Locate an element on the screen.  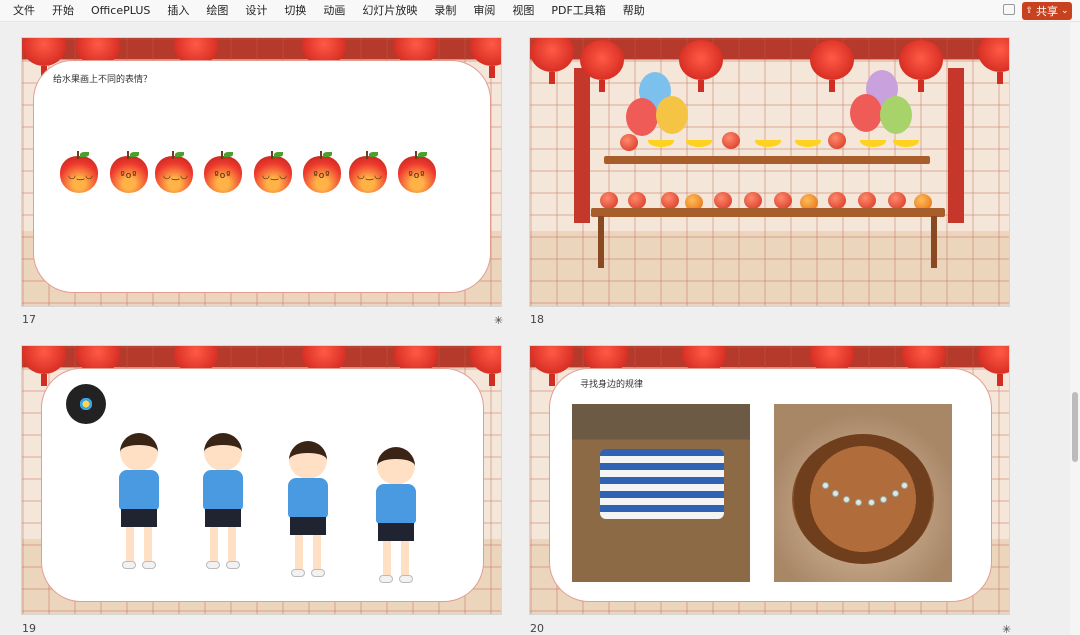
slide-number: 18 is located at coordinates (537, 319).